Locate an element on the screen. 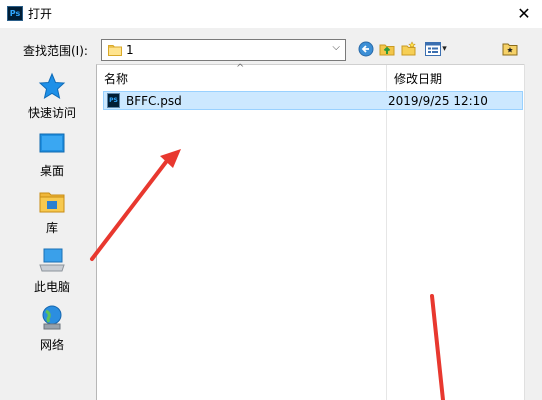  new-folder-icon is located at coordinates (408, 48).